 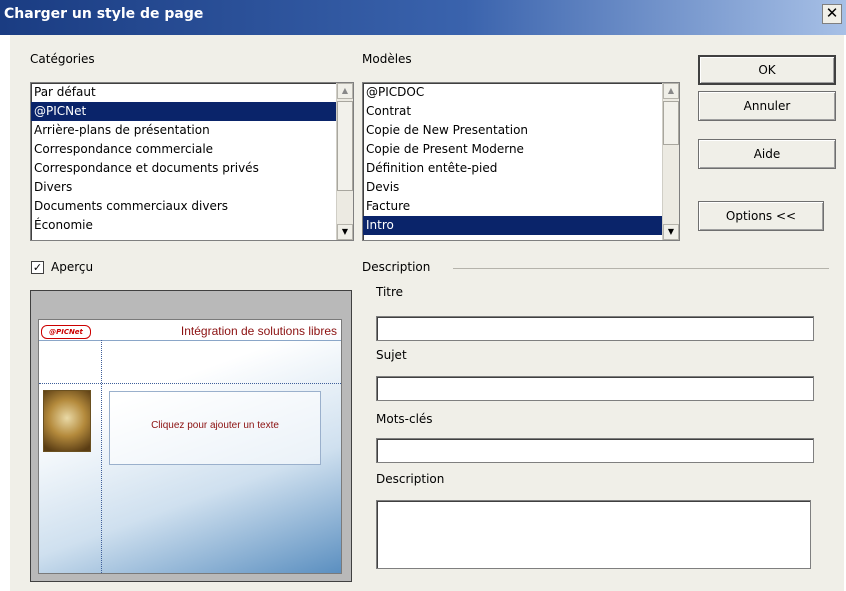 I want to click on keywords-label: Mots-clés, so click(x=404, y=419).